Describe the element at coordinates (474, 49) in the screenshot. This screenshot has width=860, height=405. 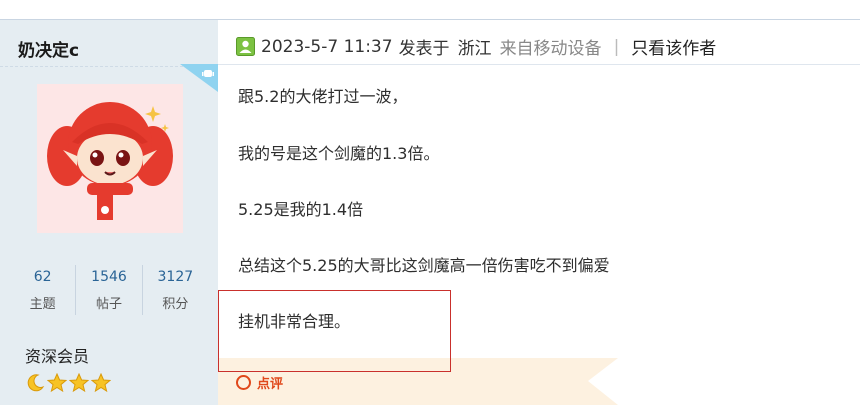
I see `post-location: 浙江` at that location.